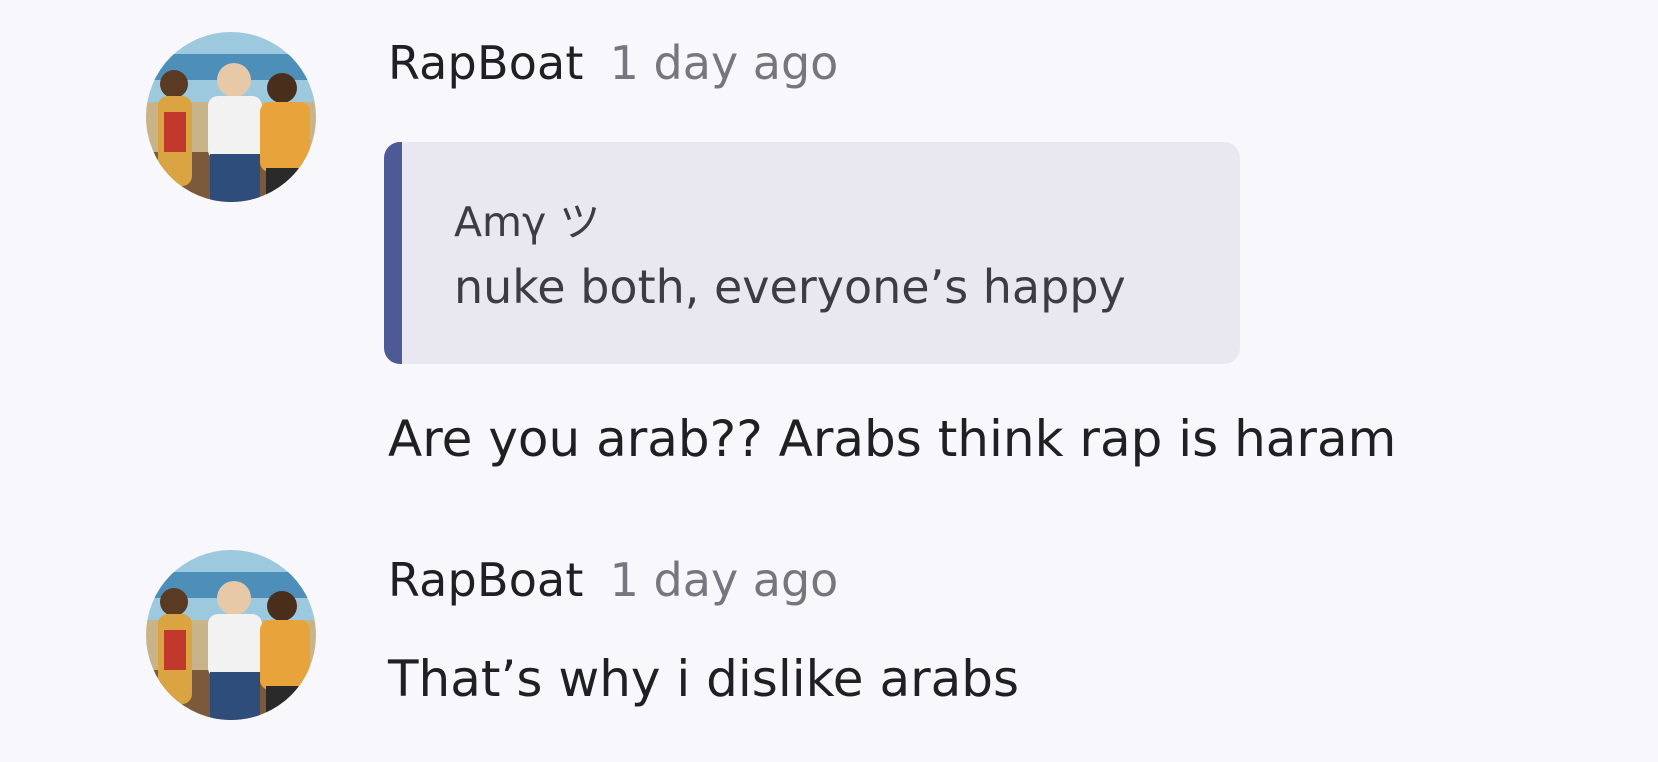  What do you see at coordinates (704, 679) in the screenshot?
I see `message-text: That’s why i dislike arabs` at bounding box center [704, 679].